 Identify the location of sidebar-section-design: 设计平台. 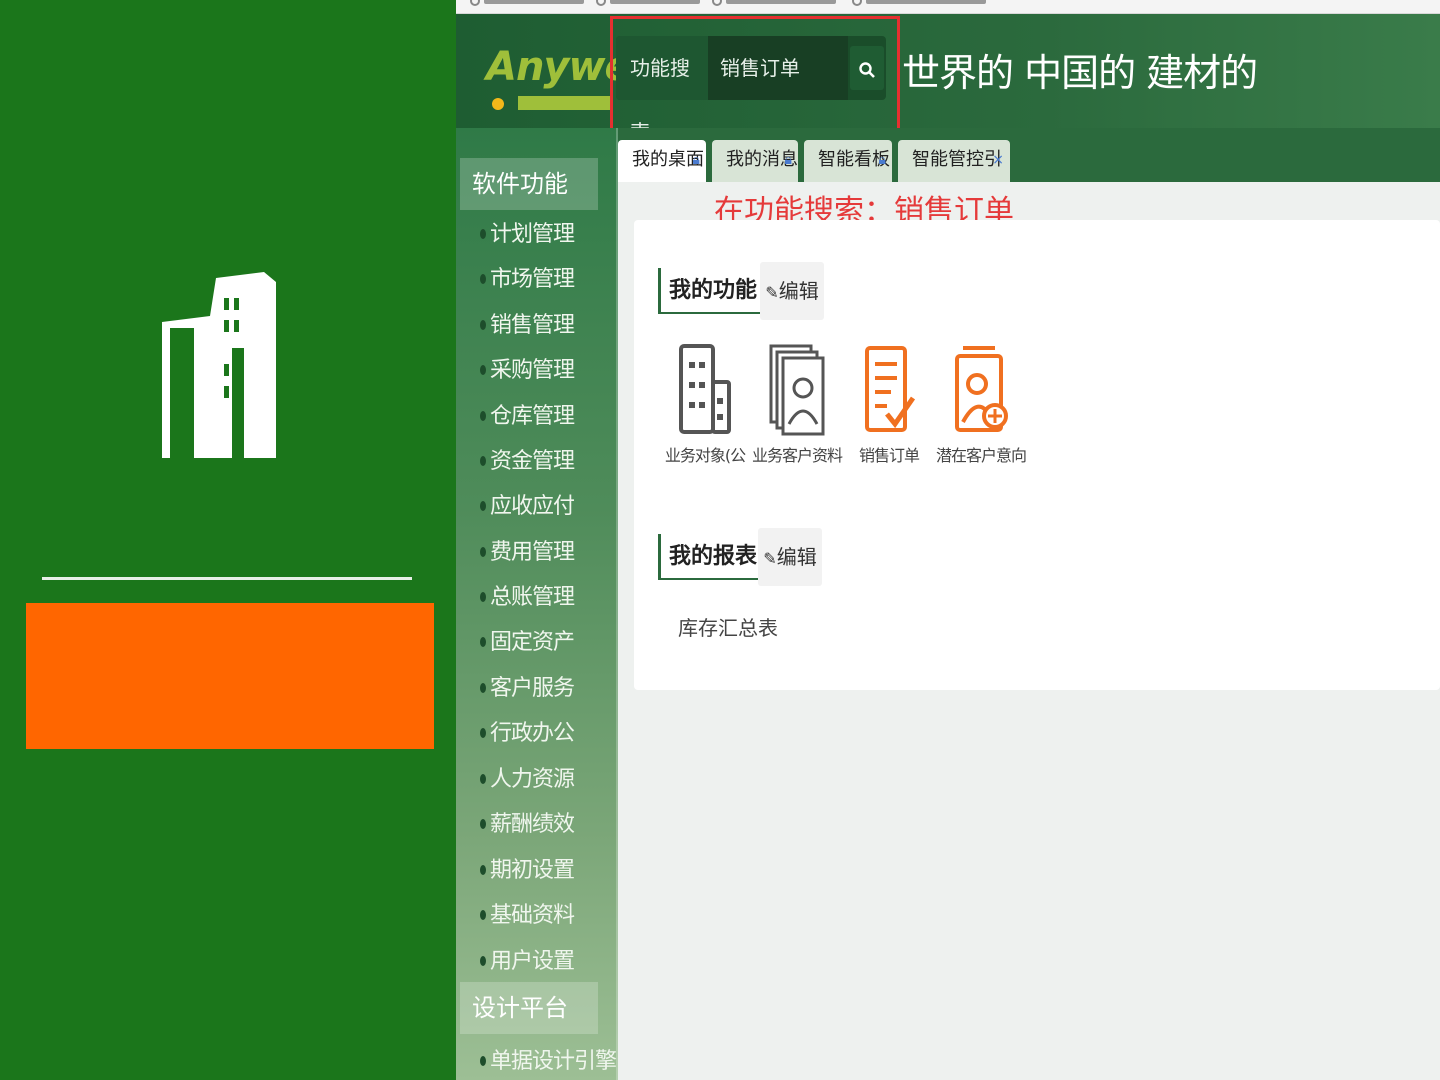
(529, 1008).